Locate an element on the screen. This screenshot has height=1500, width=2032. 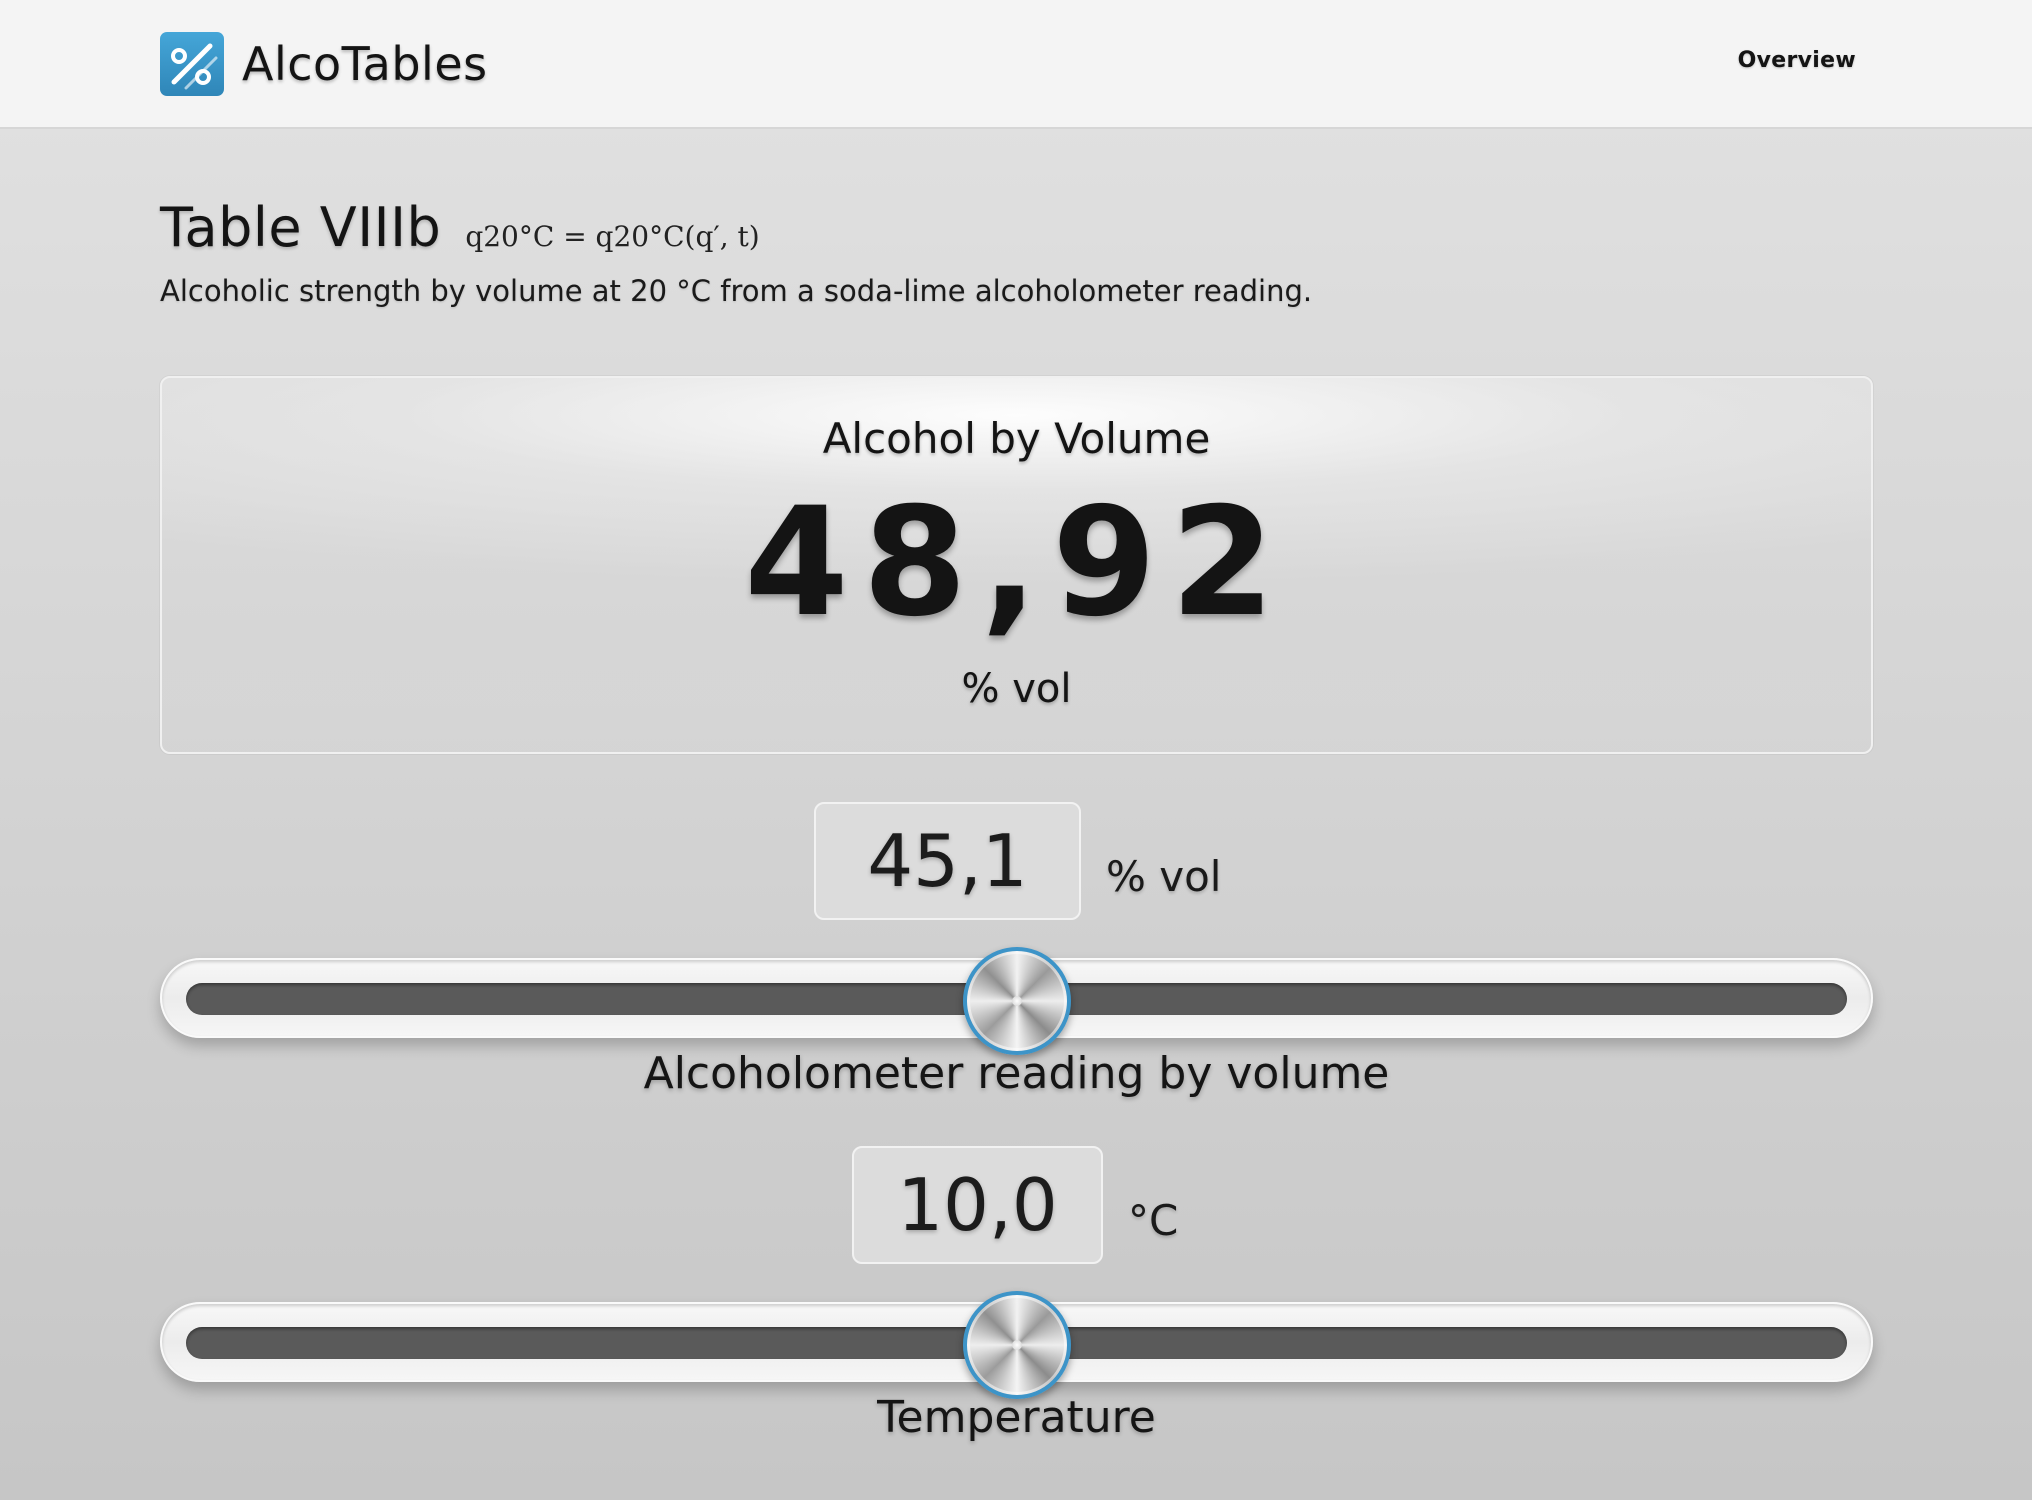
alcoholometer-slider is located at coordinates (1016, 1001).